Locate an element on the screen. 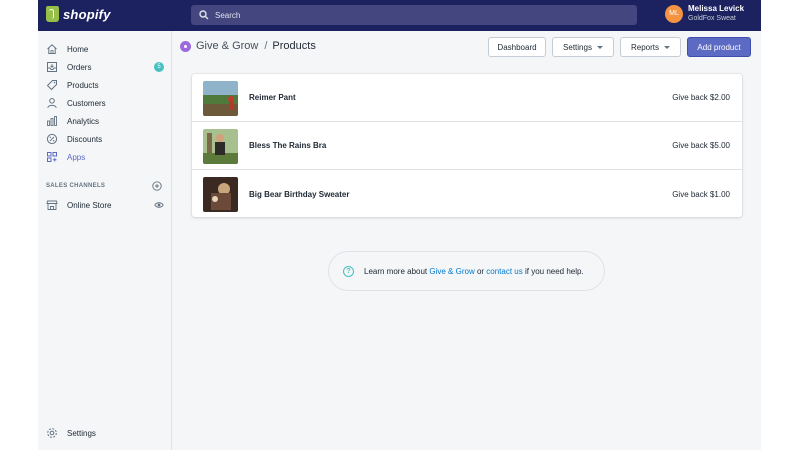 This screenshot has width=800, height=450. product-name: Big Bear Birthday Sweater is located at coordinates (299, 194).